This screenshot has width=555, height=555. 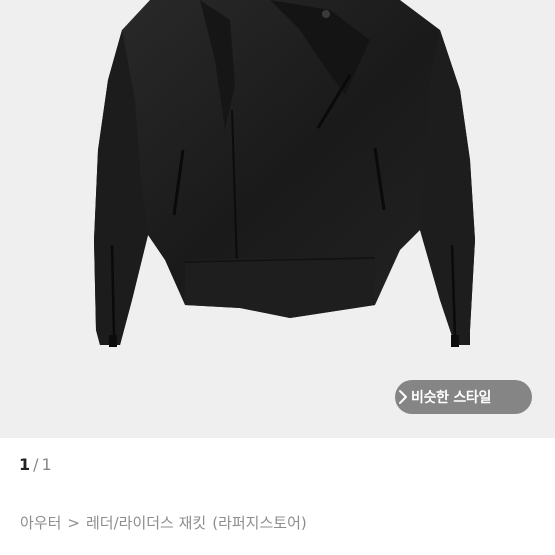 I want to click on breadcrumb-store: (라퍼지스토어), so click(x=259, y=522).